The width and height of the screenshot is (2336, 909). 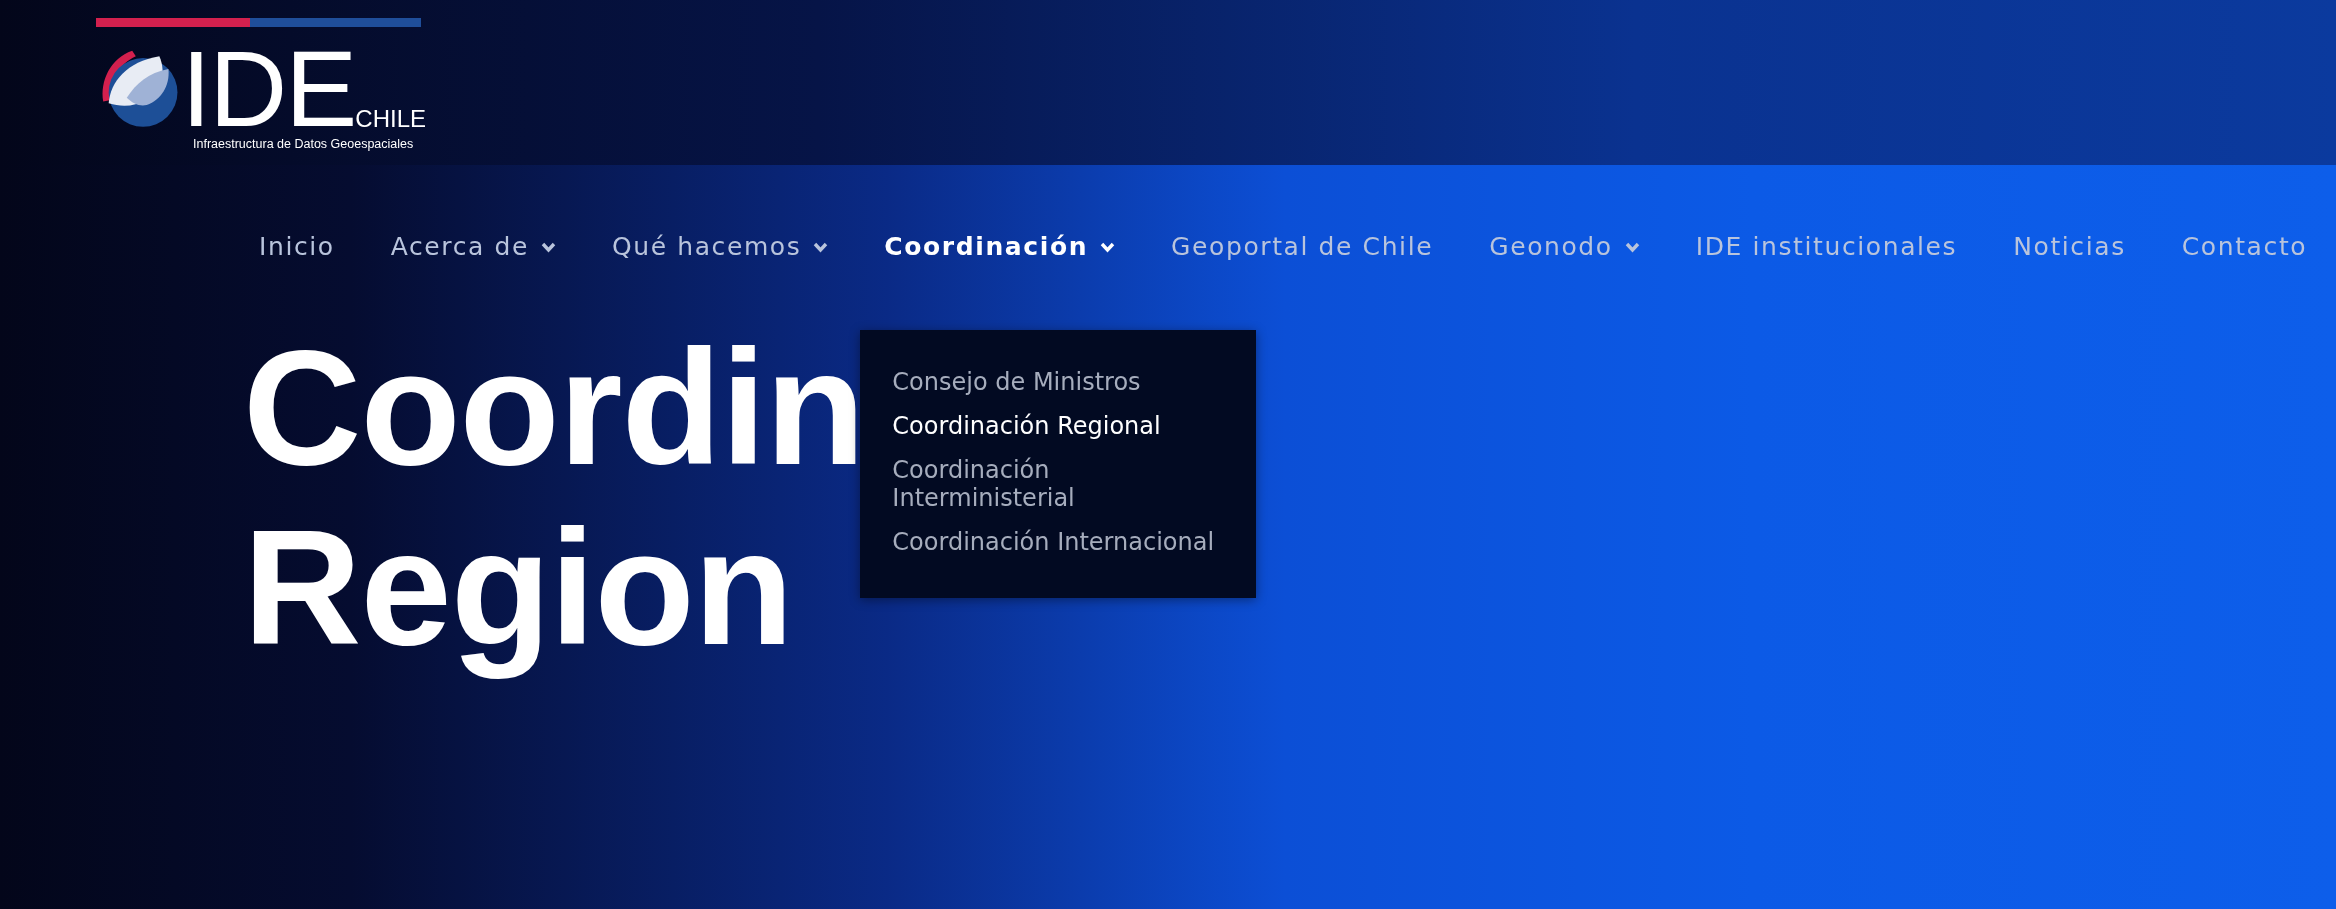 What do you see at coordinates (390, 119) in the screenshot?
I see `logo-country: CHILE` at bounding box center [390, 119].